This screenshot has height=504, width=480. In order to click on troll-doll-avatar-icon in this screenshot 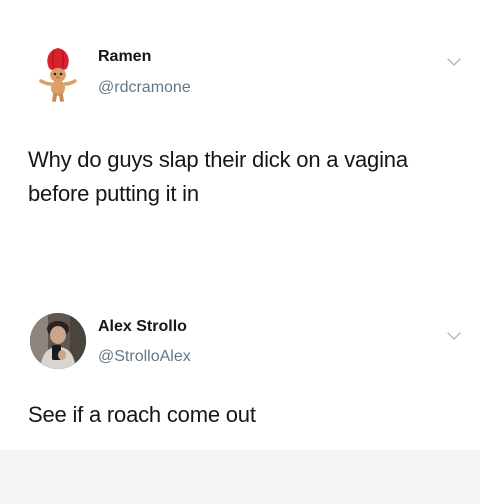, I will do `click(58, 74)`.